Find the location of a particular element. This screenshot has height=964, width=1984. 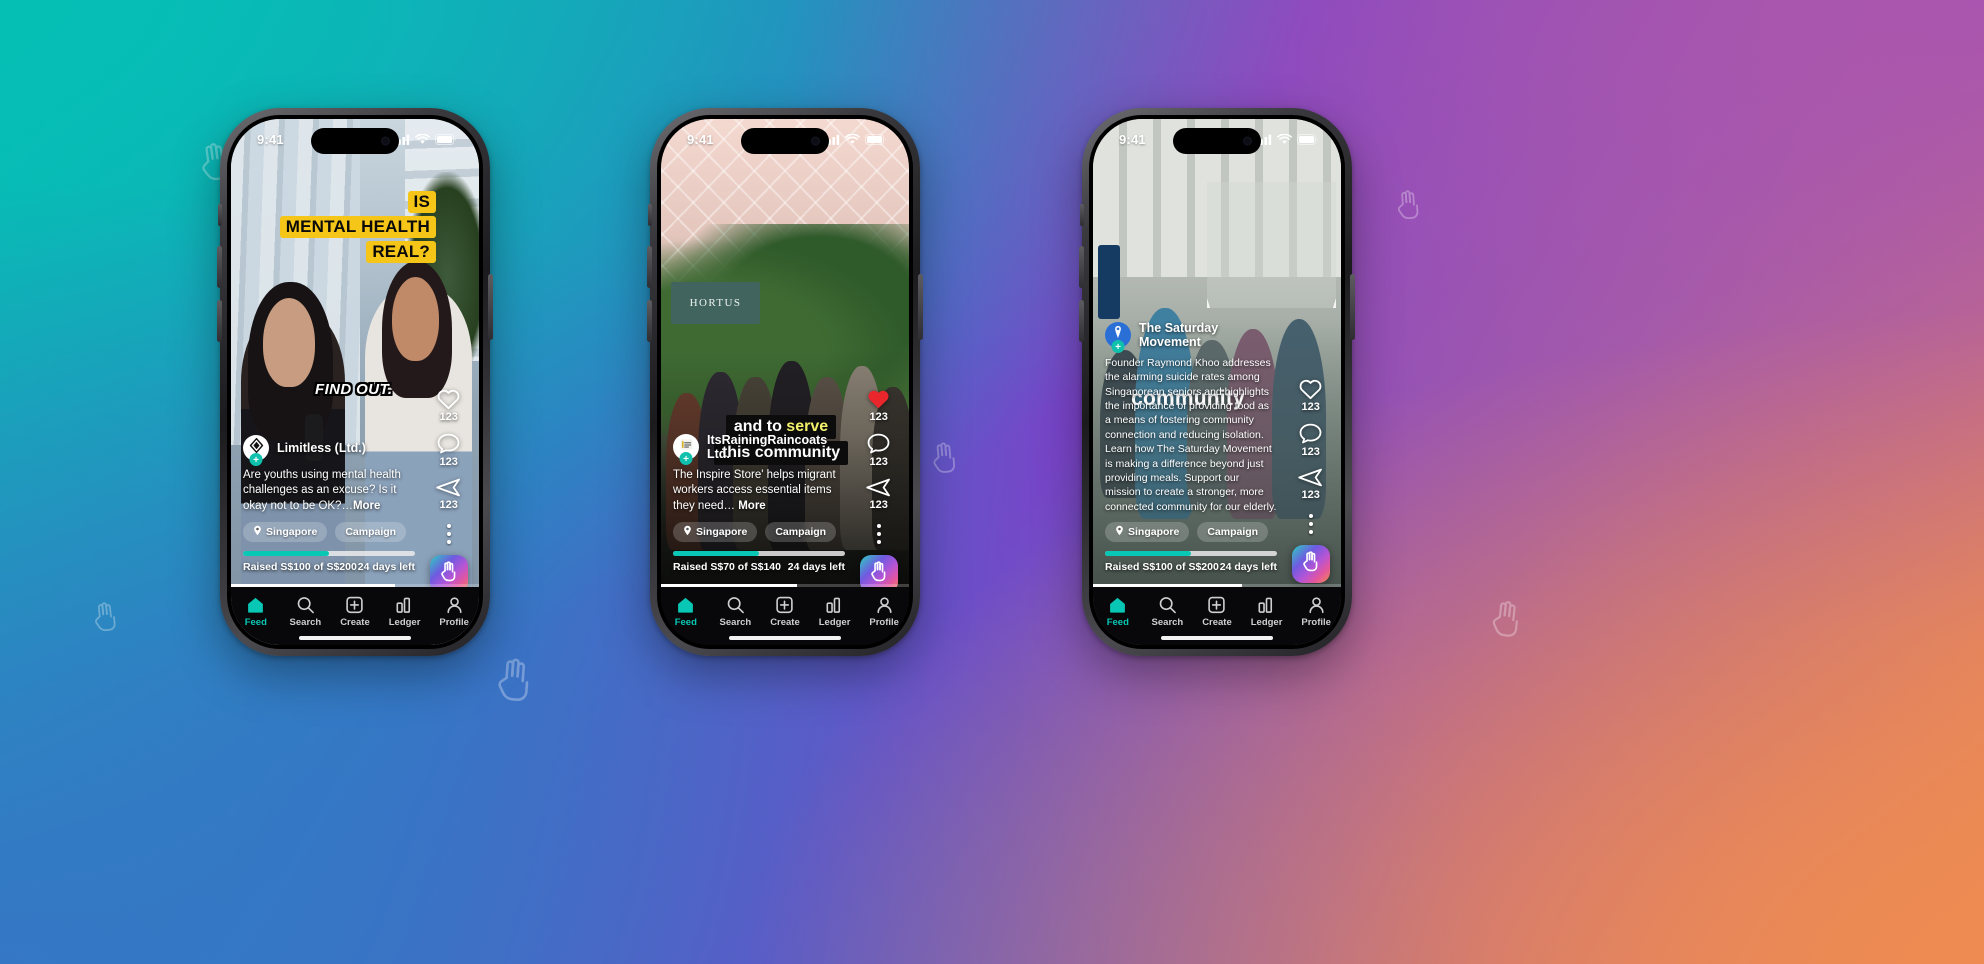

sign-text: HORTUS is located at coordinates (715, 303).